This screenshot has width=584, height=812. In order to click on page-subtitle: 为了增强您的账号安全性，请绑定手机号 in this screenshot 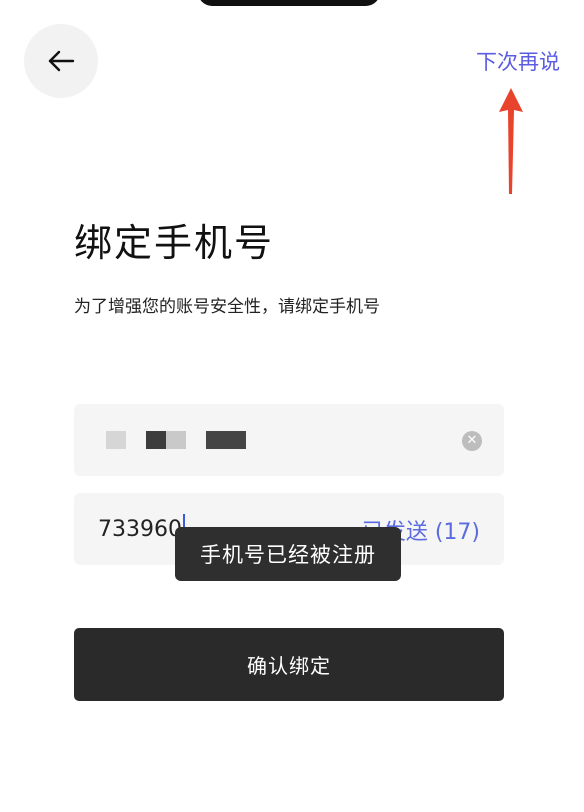, I will do `click(227, 307)`.